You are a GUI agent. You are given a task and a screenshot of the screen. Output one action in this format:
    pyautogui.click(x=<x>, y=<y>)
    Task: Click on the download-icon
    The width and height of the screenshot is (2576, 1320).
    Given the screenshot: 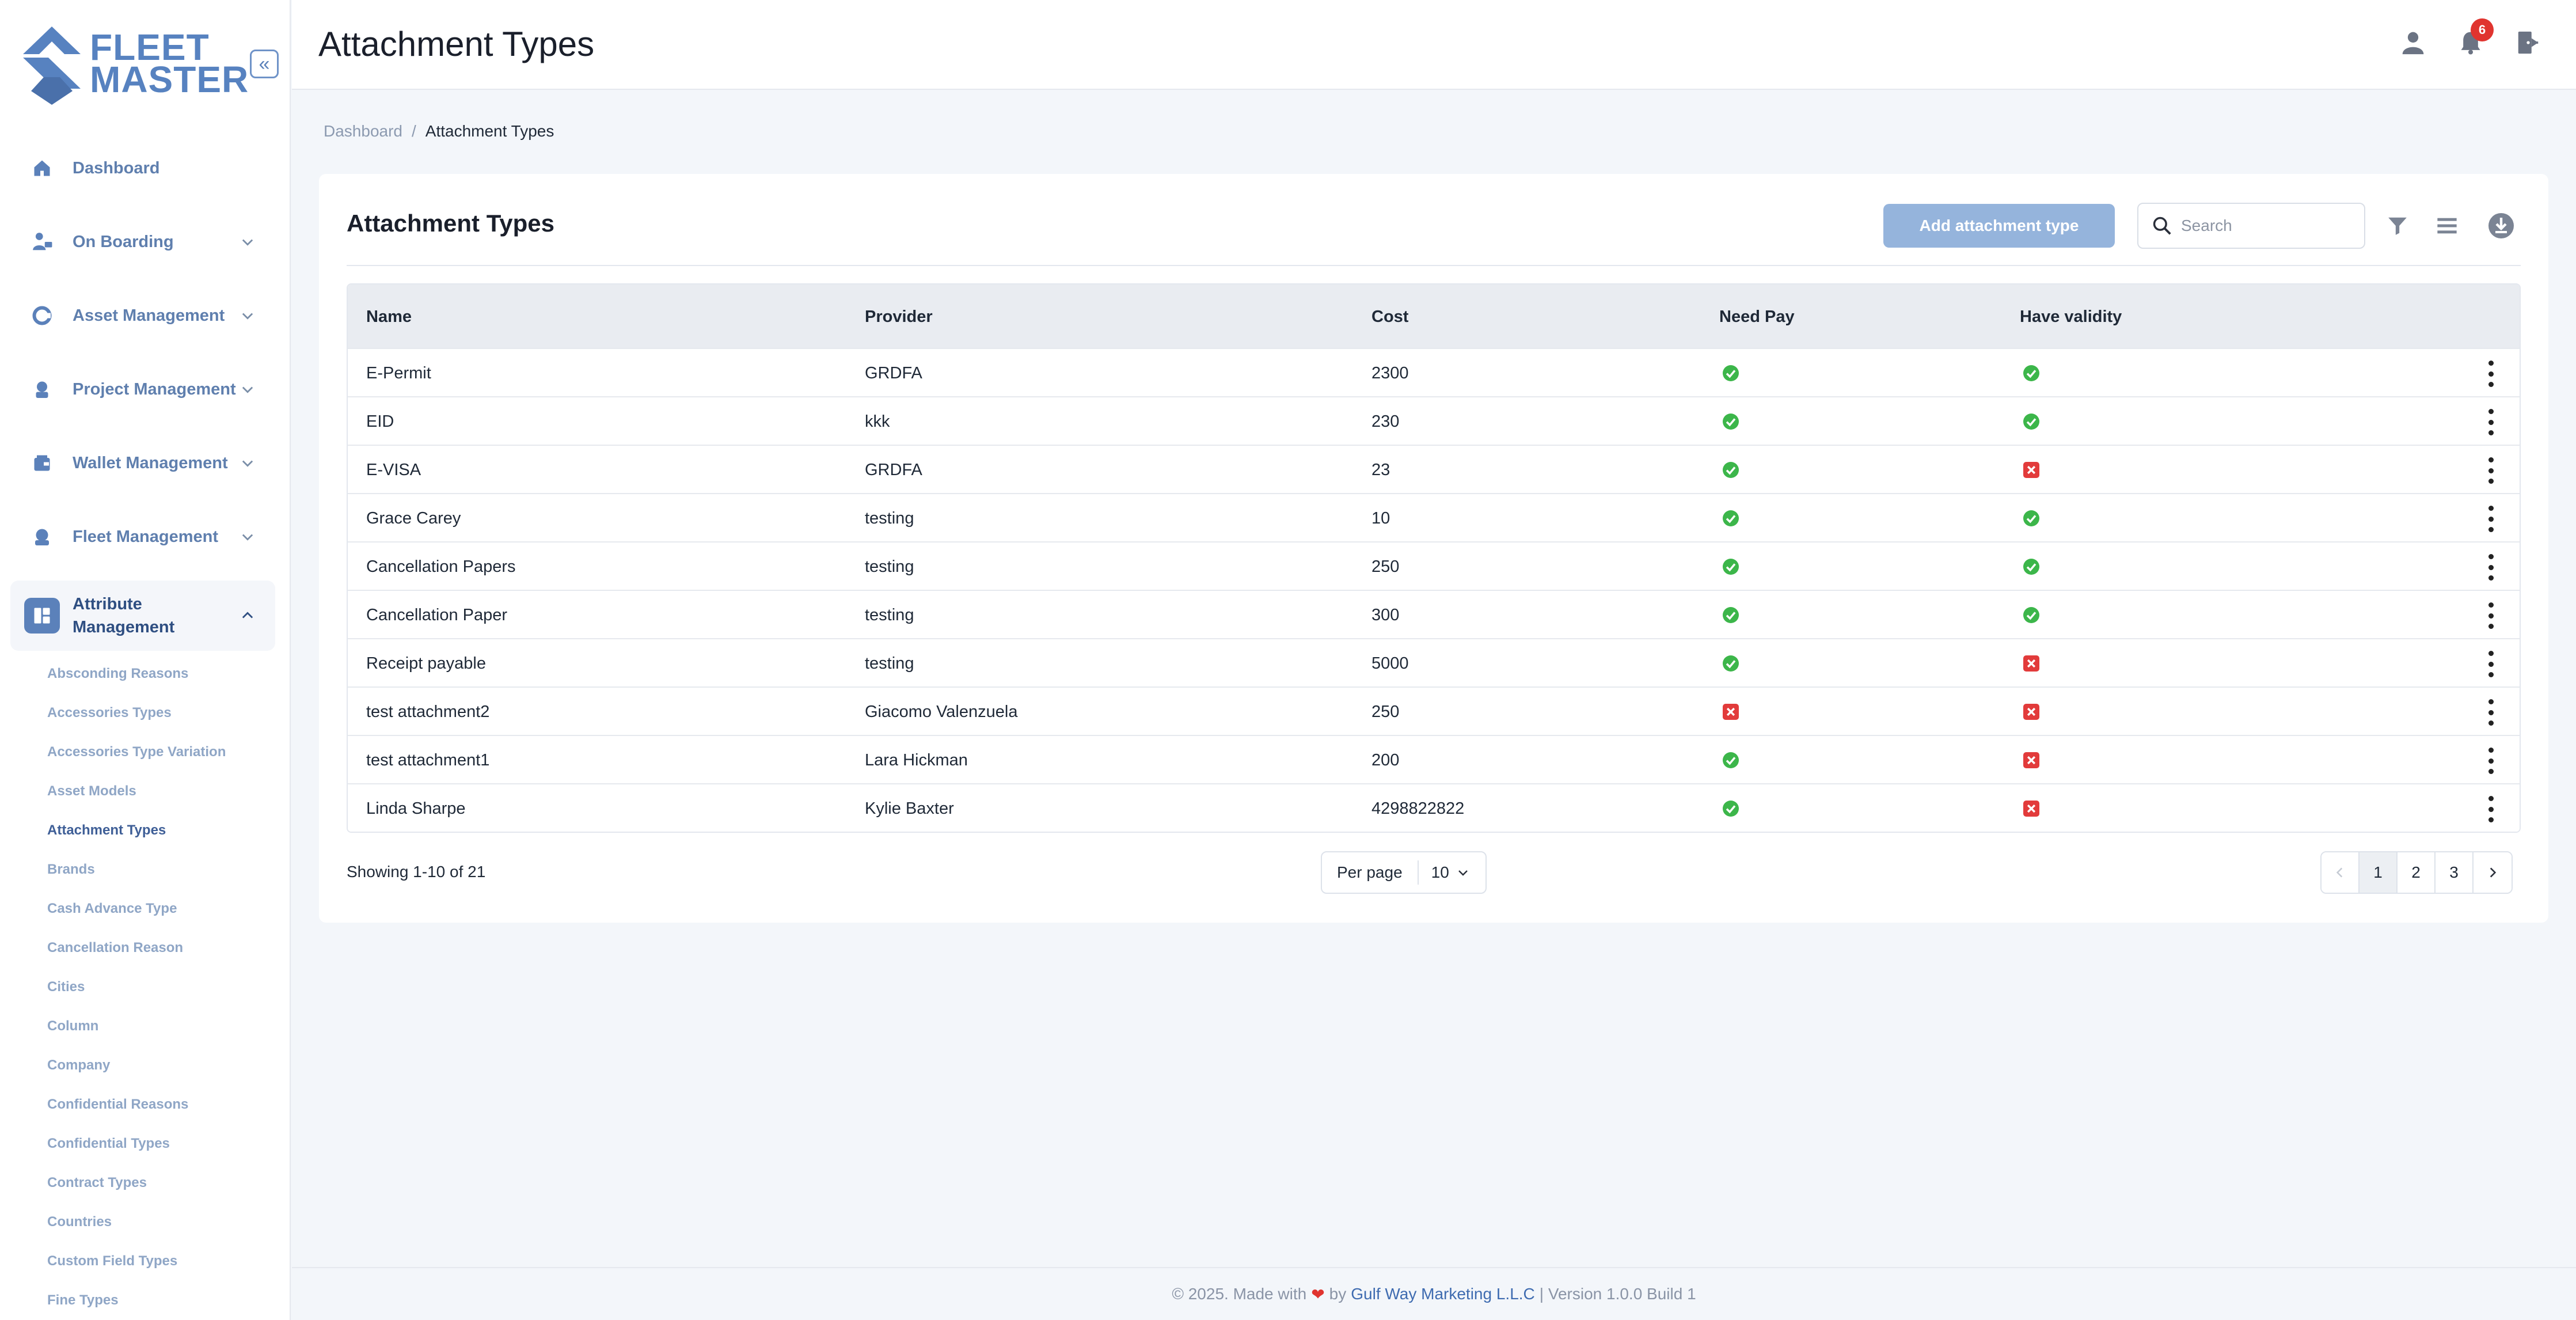 What is the action you would take?
    pyautogui.click(x=2501, y=226)
    